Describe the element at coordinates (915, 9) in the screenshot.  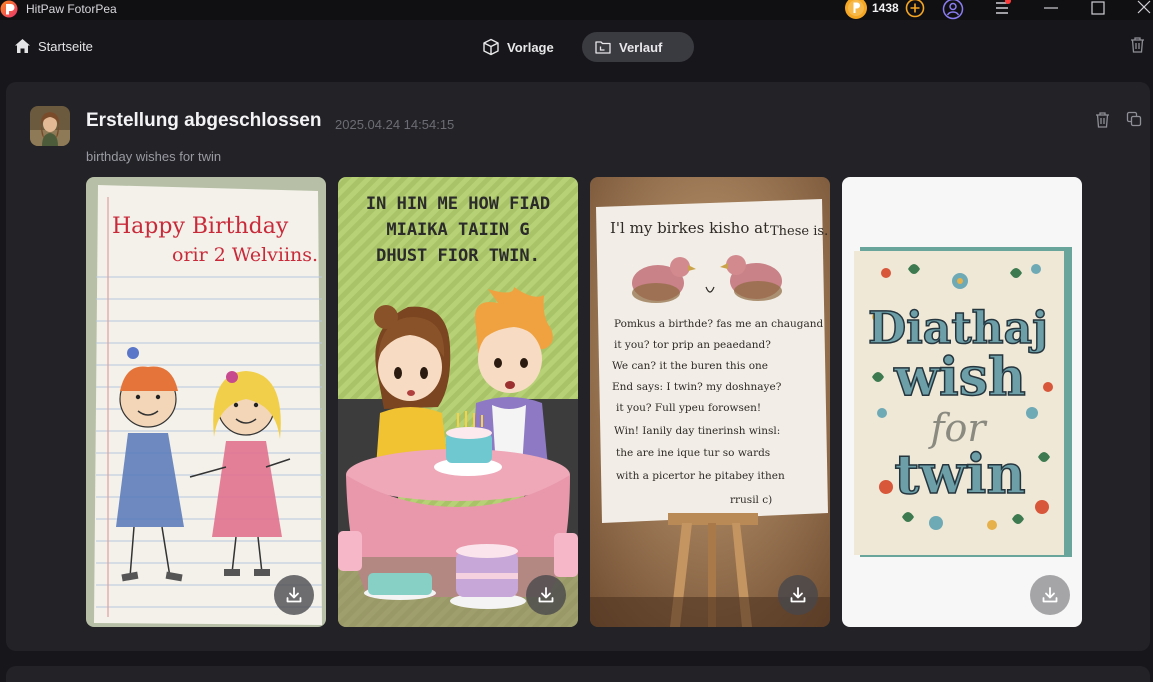
I see `add-coins-icon` at that location.